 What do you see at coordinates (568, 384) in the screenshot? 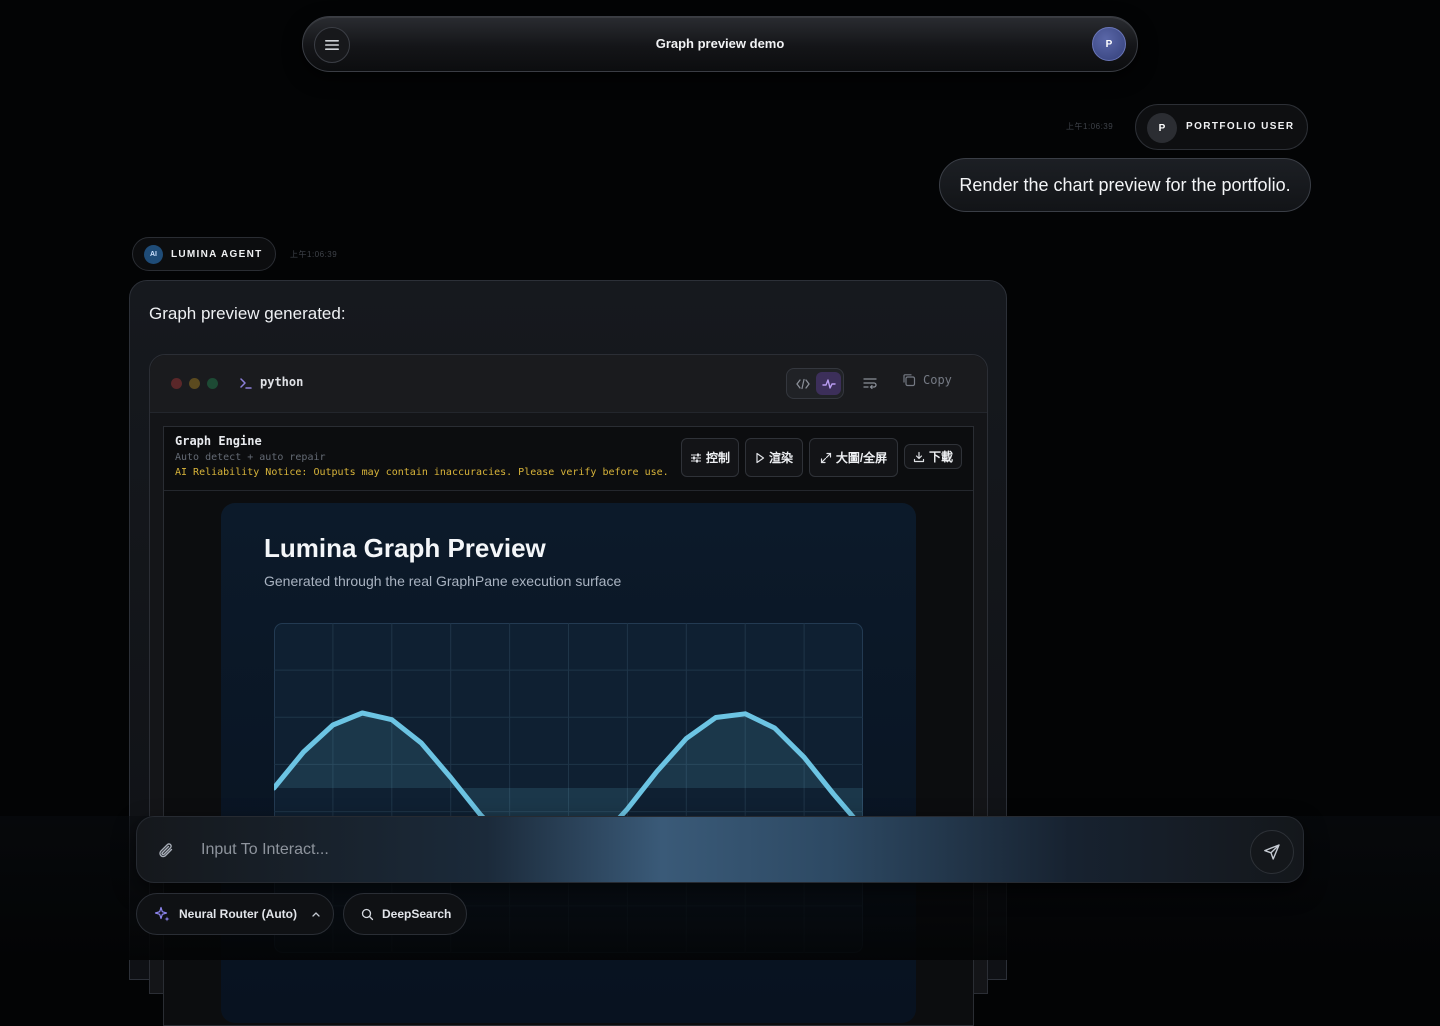
I see `code-block-header: python Copy` at bounding box center [568, 384].